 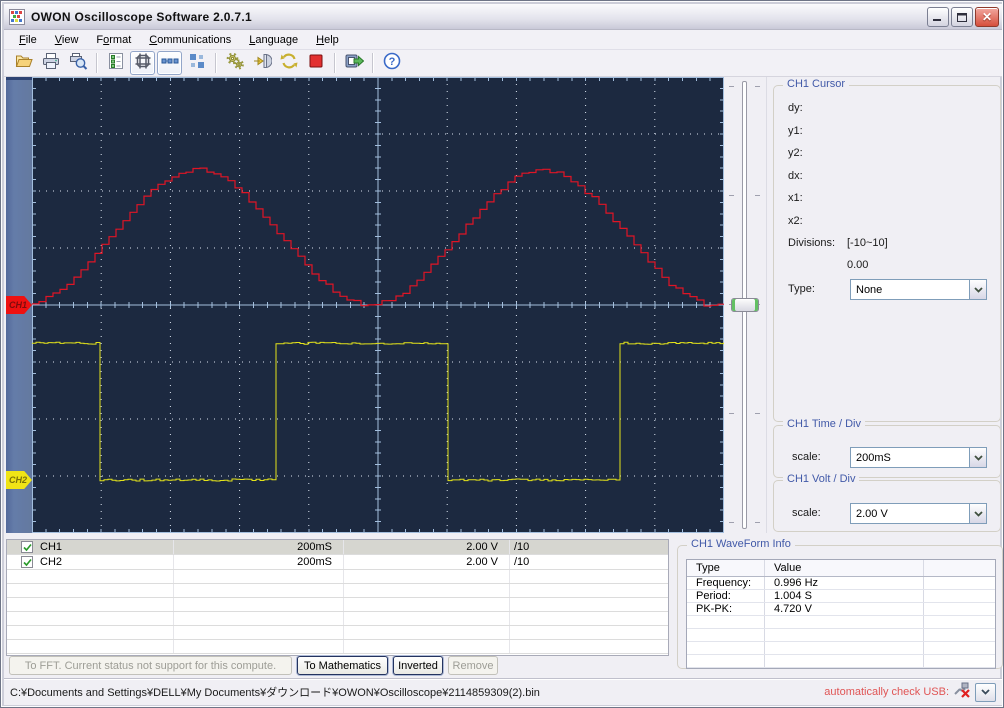 What do you see at coordinates (503, 63) in the screenshot?
I see `toolbar: ?` at bounding box center [503, 63].